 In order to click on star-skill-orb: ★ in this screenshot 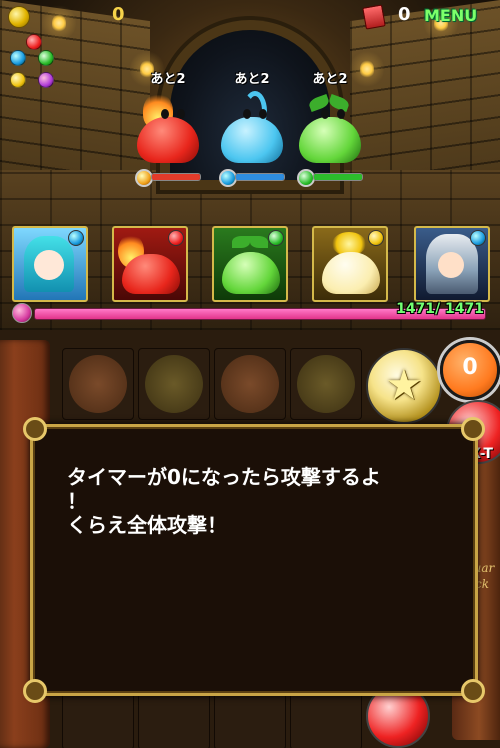, I will do `click(404, 386)`.